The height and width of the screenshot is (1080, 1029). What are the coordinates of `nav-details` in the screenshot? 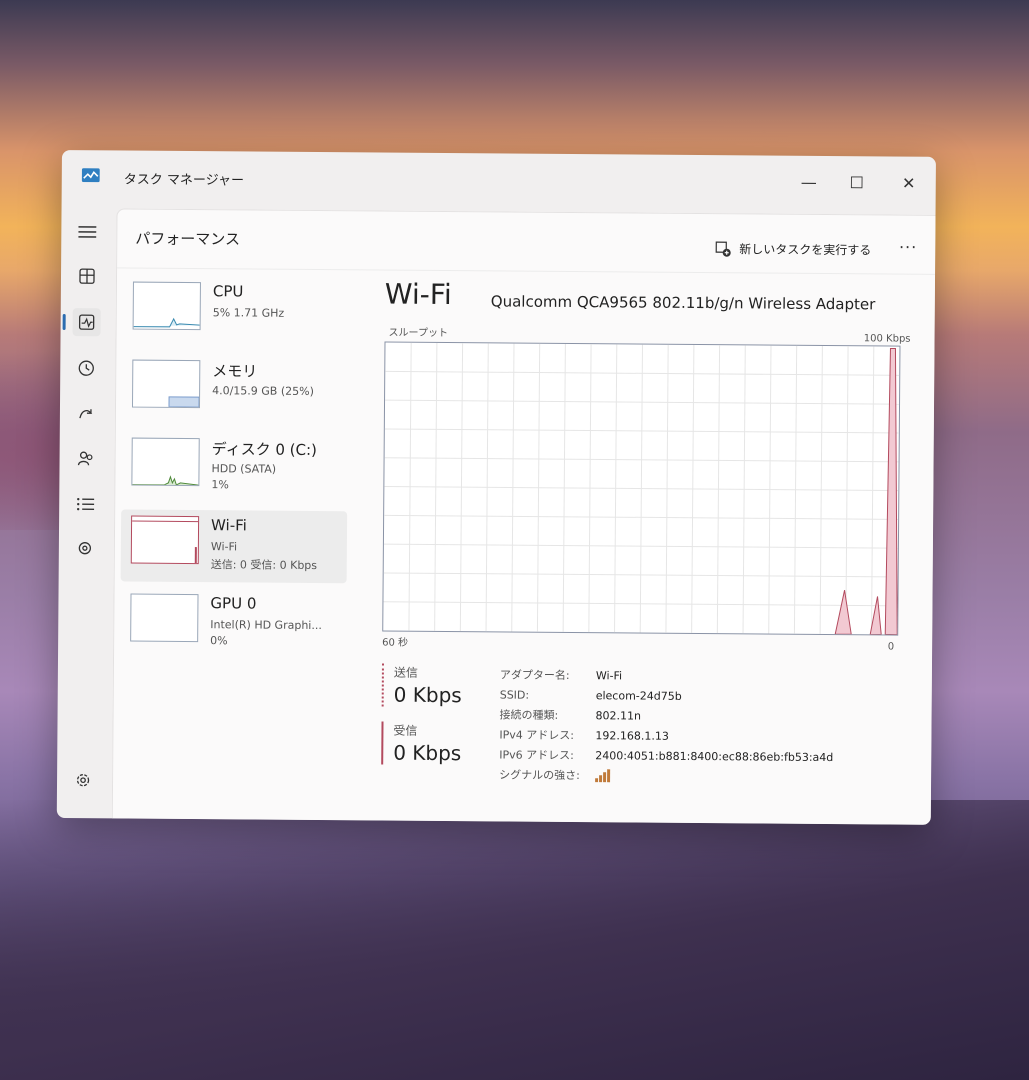 It's located at (85, 504).